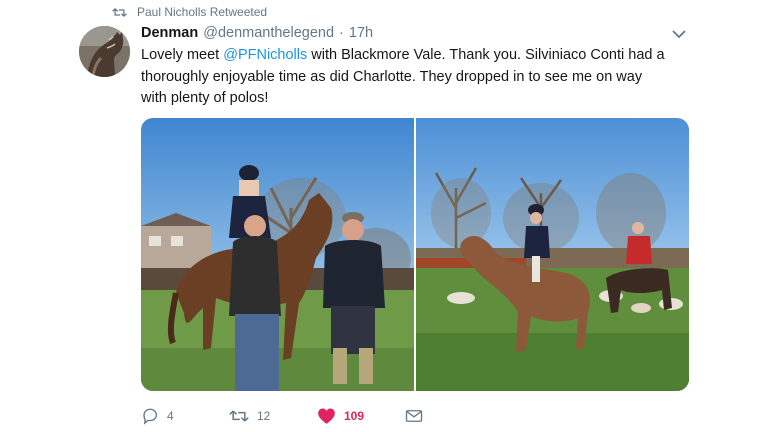 This screenshot has width=768, height=432. Describe the element at coordinates (268, 33) in the screenshot. I see `user-handle: @denmanthelegend` at that location.